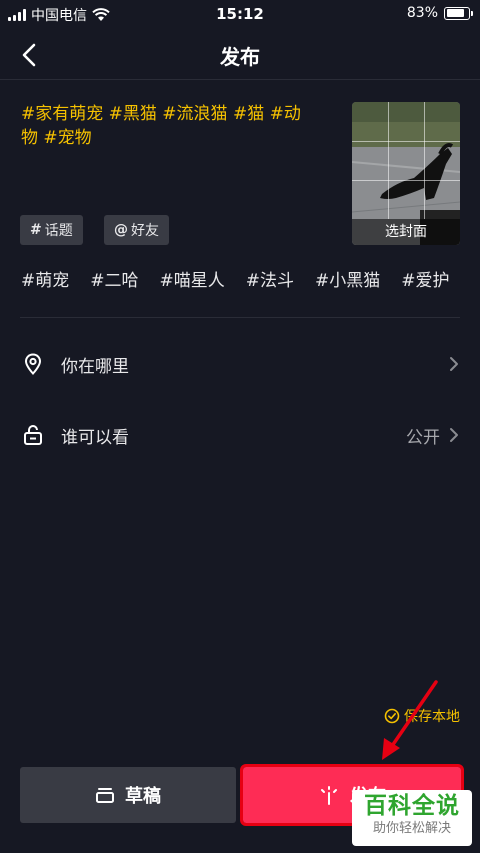 The height and width of the screenshot is (853, 480). Describe the element at coordinates (329, 795) in the screenshot. I see `sparkle-icon` at that location.